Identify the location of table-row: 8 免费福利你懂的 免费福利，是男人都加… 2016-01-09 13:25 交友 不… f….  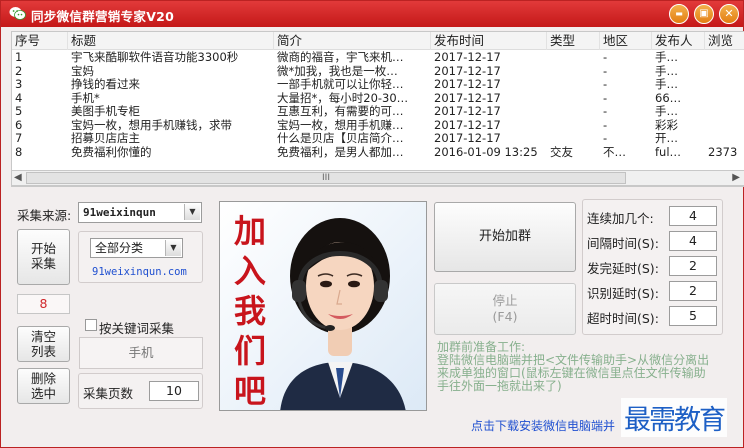
(378, 153).